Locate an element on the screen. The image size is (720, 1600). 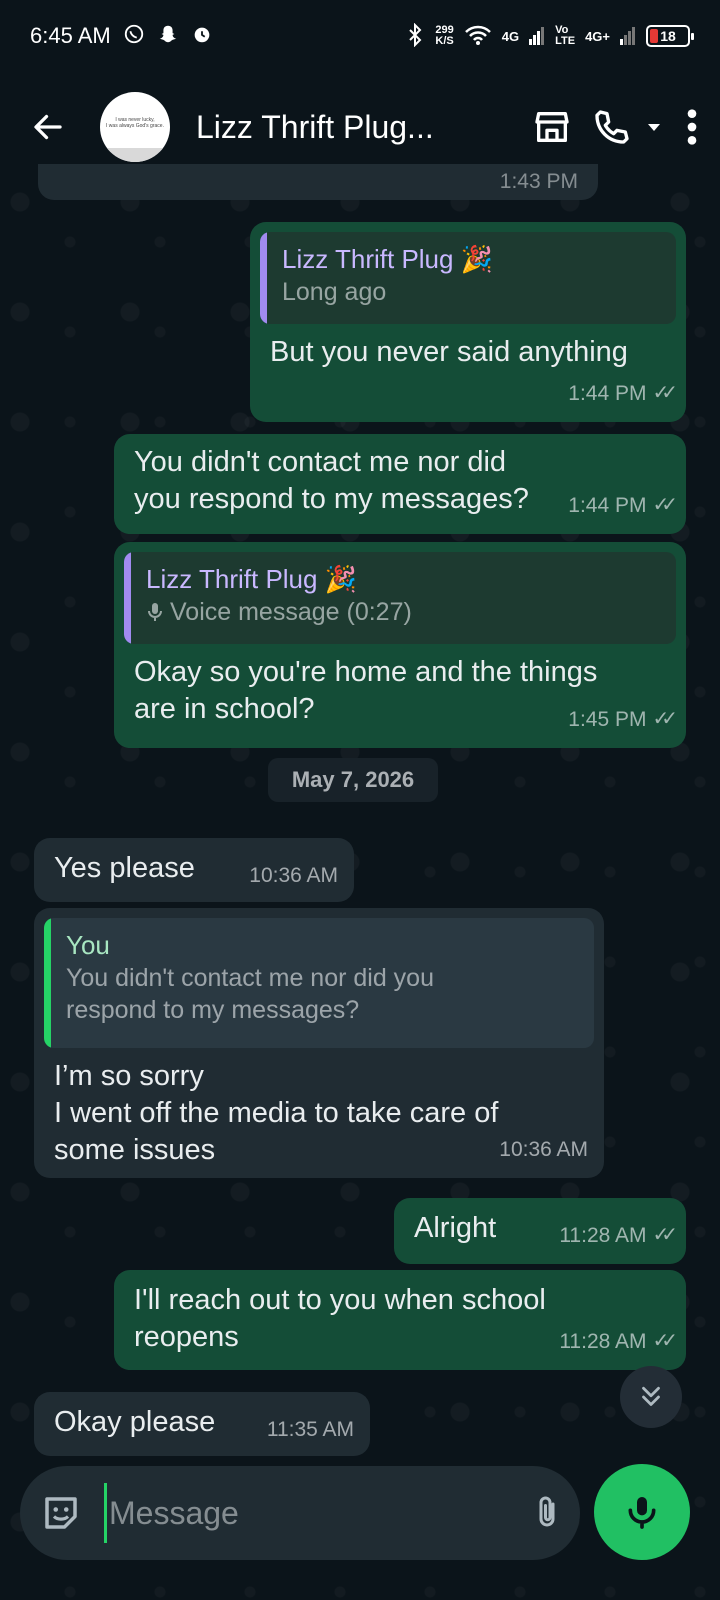
date-separator: May 7, 2026 is located at coordinates (353, 780).